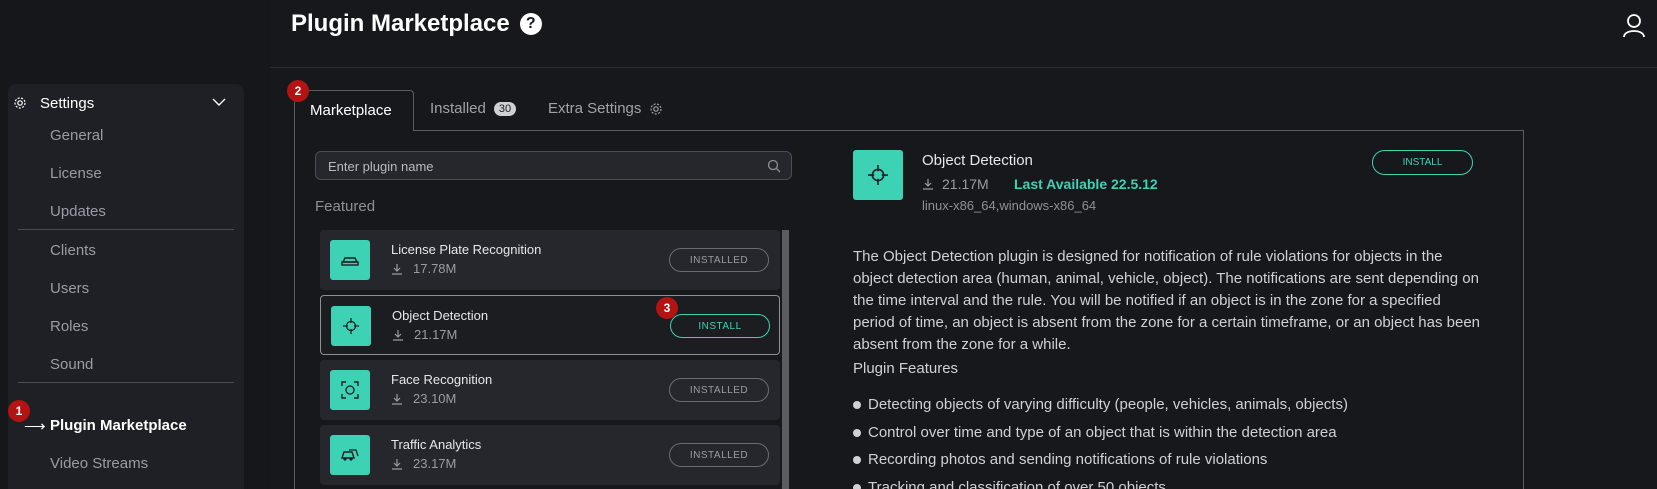  I want to click on tab-marketplace: Marketplace, so click(354, 110).